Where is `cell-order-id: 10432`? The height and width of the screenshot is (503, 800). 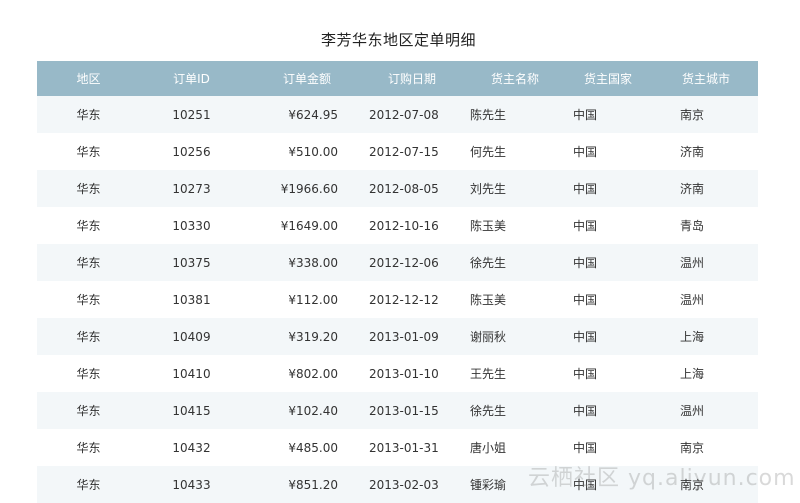 cell-order-id: 10432 is located at coordinates (191, 447).